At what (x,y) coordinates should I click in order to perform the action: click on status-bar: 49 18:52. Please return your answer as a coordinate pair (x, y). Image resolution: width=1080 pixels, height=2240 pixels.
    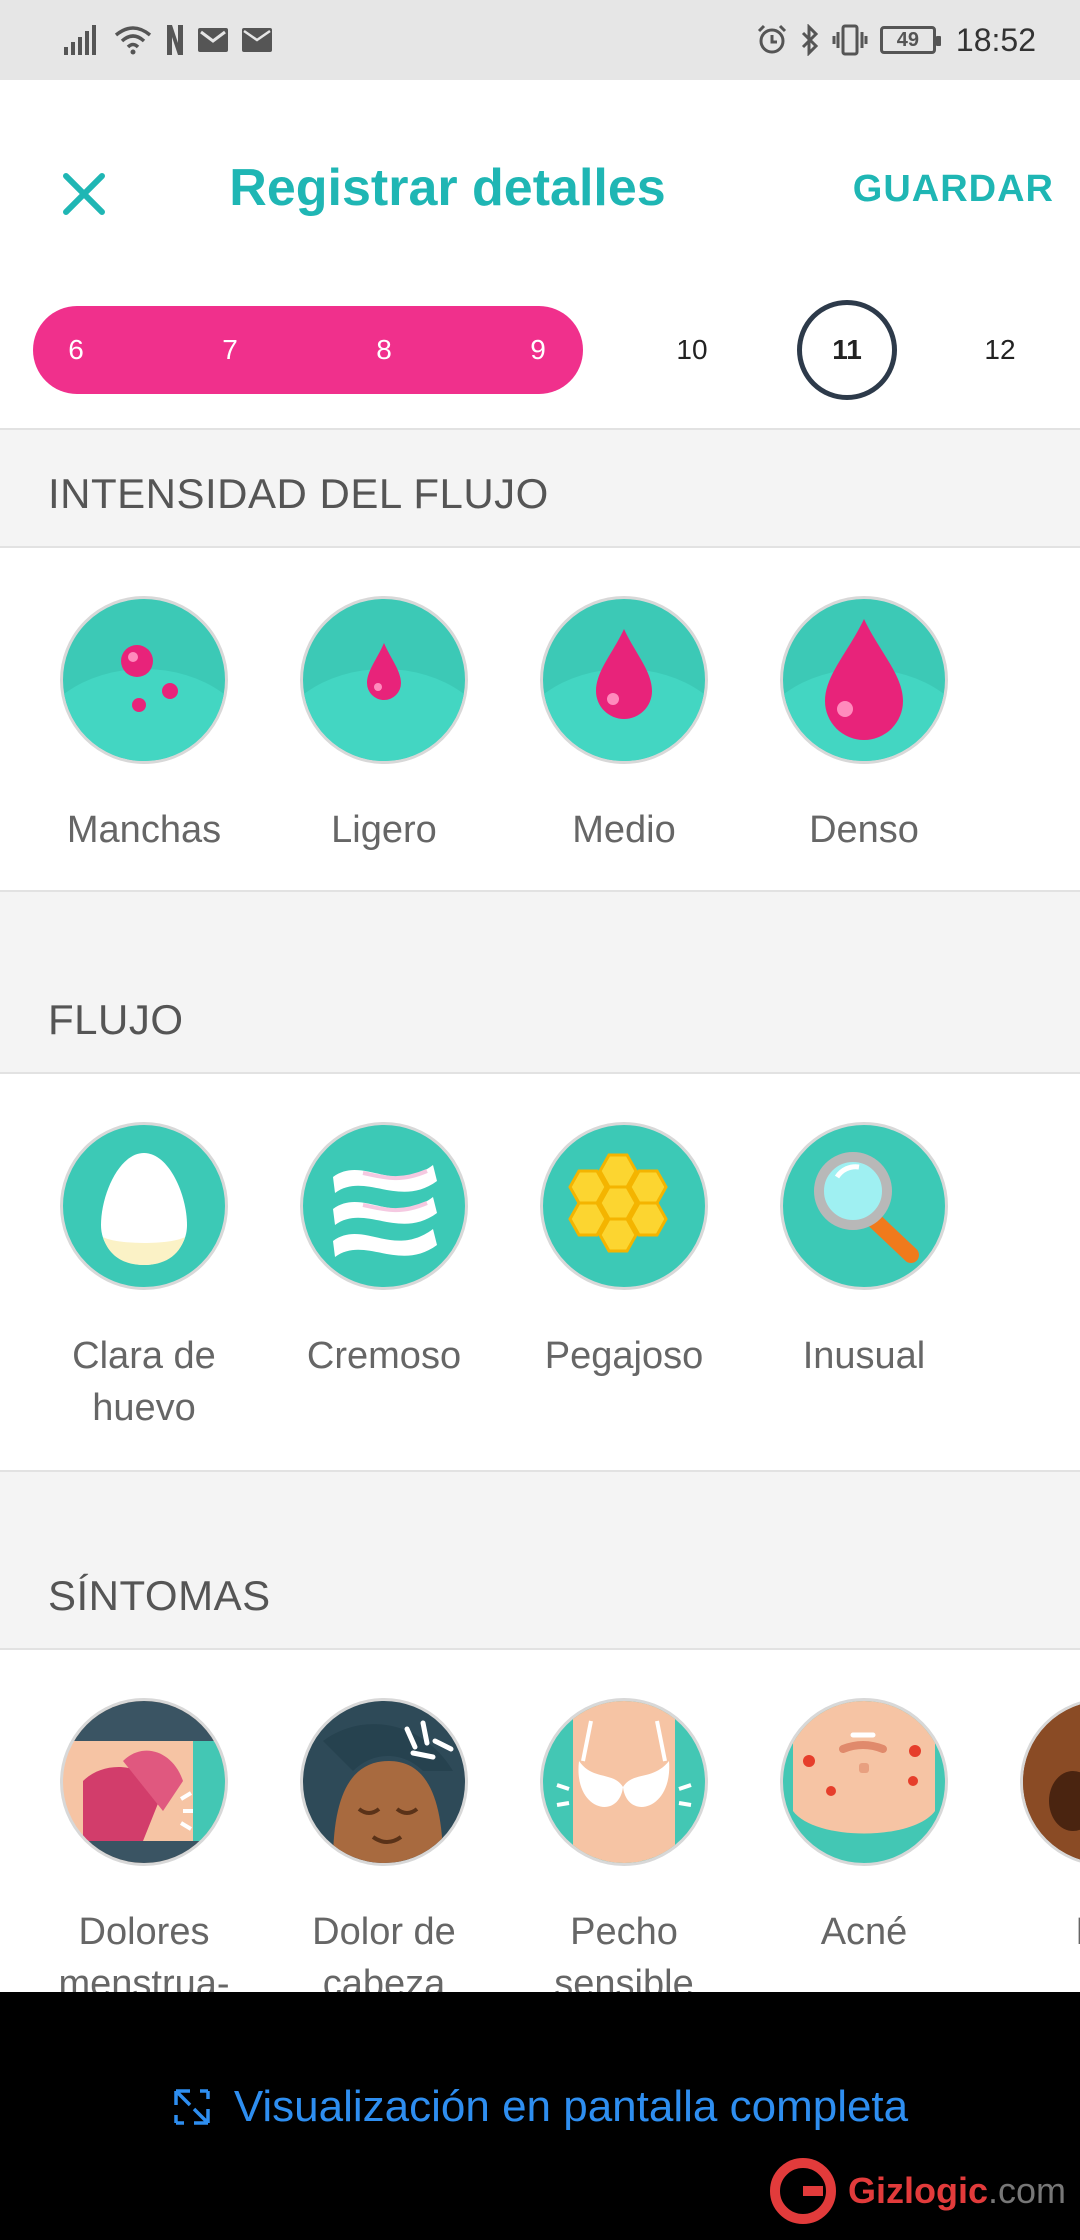
    Looking at the image, I should click on (540, 40).